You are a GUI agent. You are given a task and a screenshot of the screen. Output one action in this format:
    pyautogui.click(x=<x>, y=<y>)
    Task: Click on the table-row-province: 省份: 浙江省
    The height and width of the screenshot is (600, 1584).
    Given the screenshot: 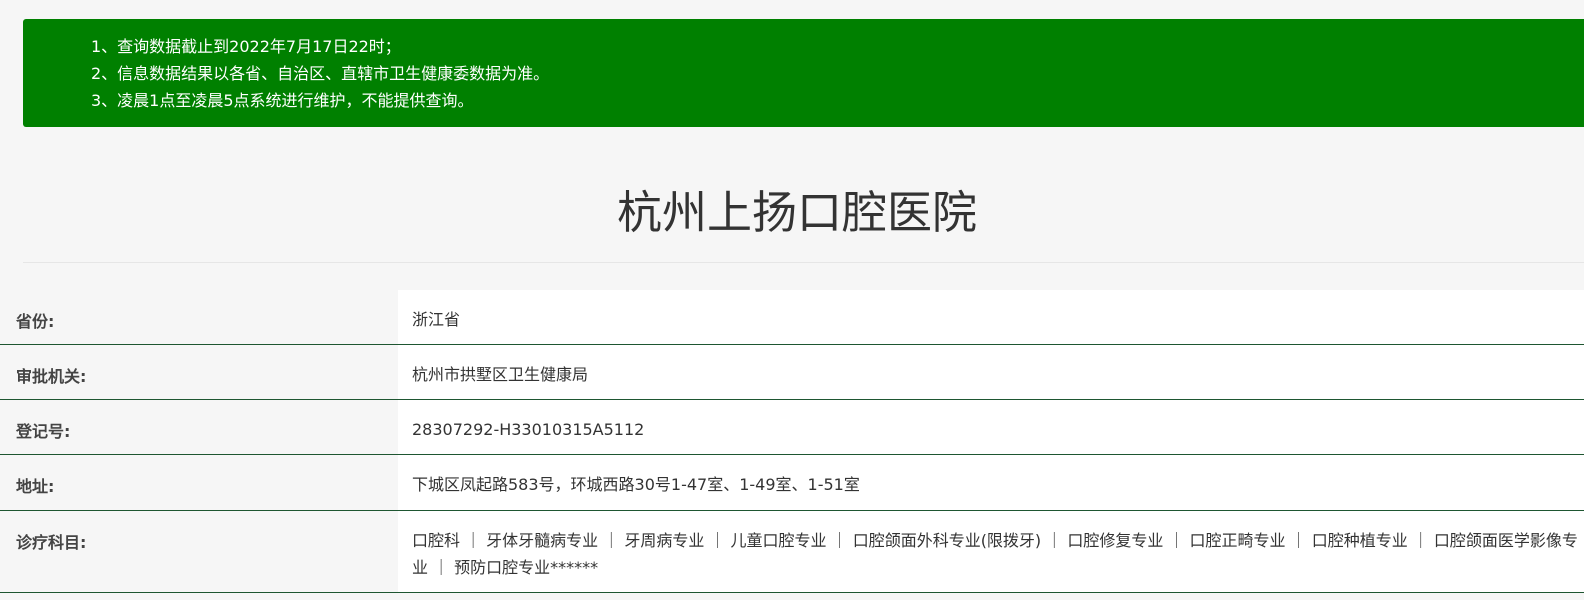 What is the action you would take?
    pyautogui.click(x=792, y=317)
    